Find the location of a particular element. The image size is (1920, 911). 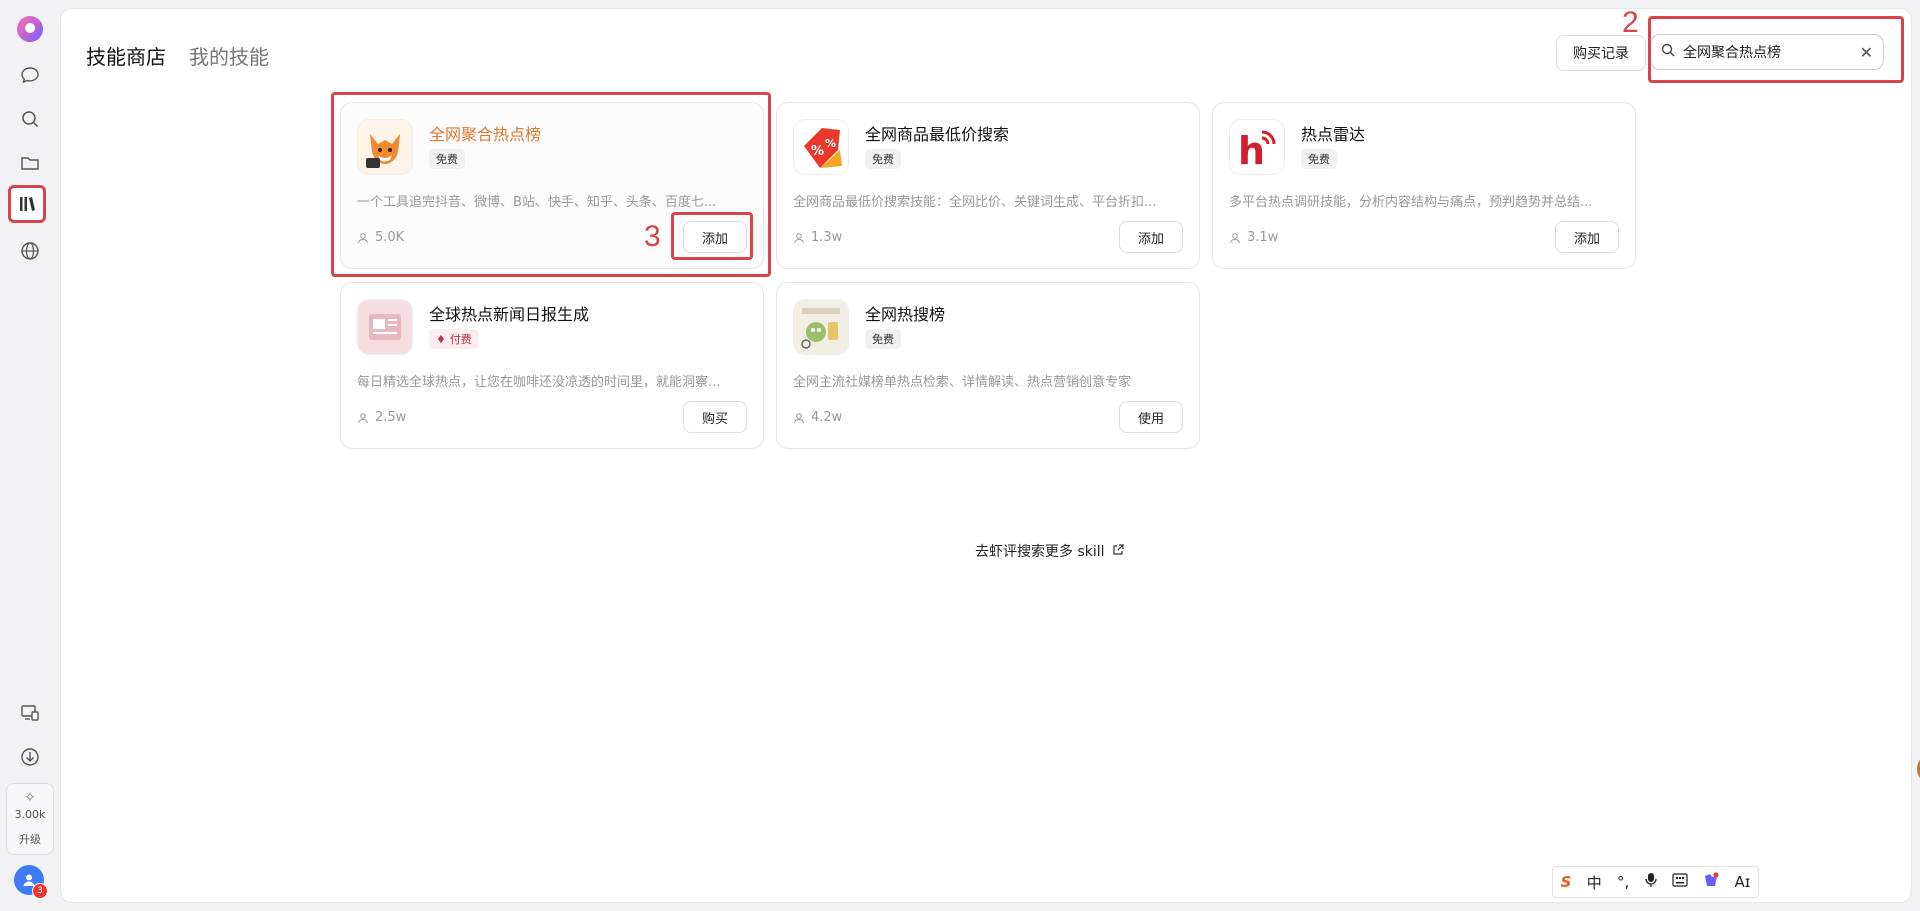

skill-desc: 全网主流社媒榜单热点检索、详情解读、热点营销创意专家 is located at coordinates (962, 382).